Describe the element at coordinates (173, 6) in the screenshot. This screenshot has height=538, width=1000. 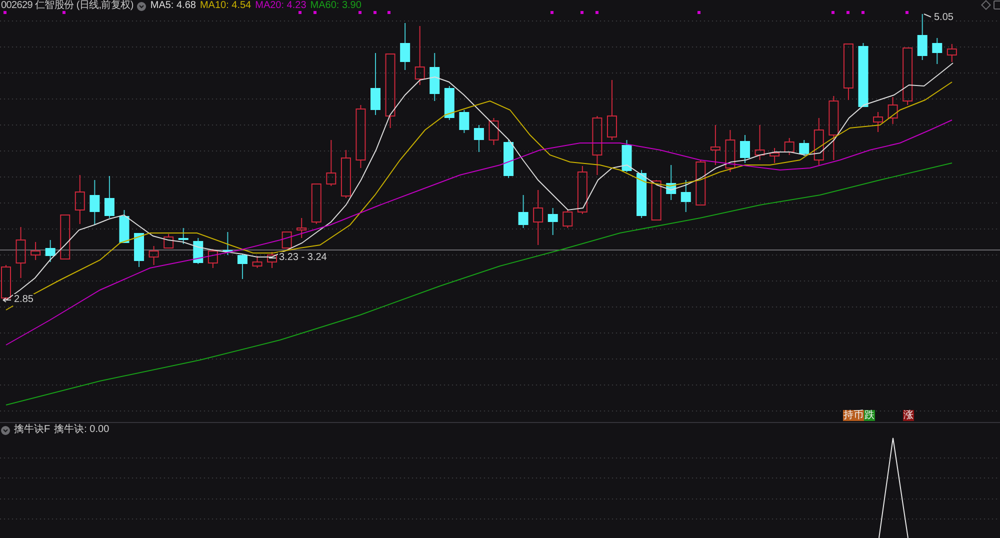
I see `moving-average-reading: MA5: 4.68` at that location.